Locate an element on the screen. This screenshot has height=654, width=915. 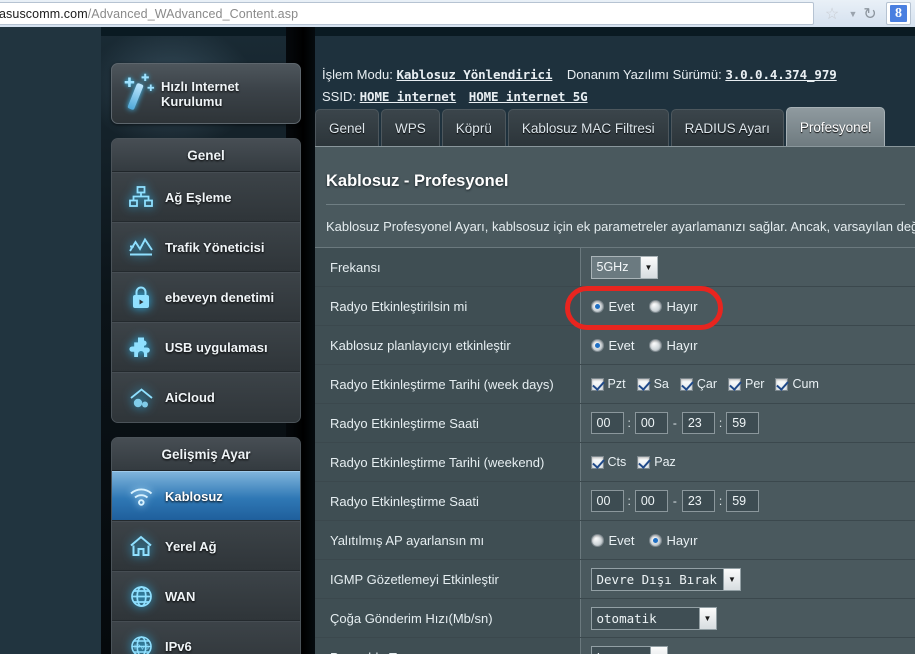
weekday-pzt: Pzt is located at coordinates (608, 384).